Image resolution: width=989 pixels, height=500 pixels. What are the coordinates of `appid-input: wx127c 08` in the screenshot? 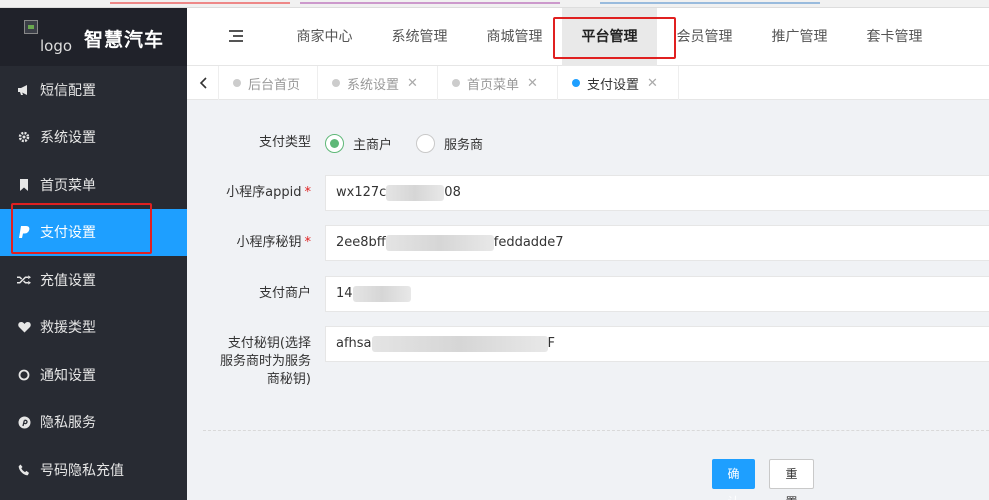 It's located at (657, 193).